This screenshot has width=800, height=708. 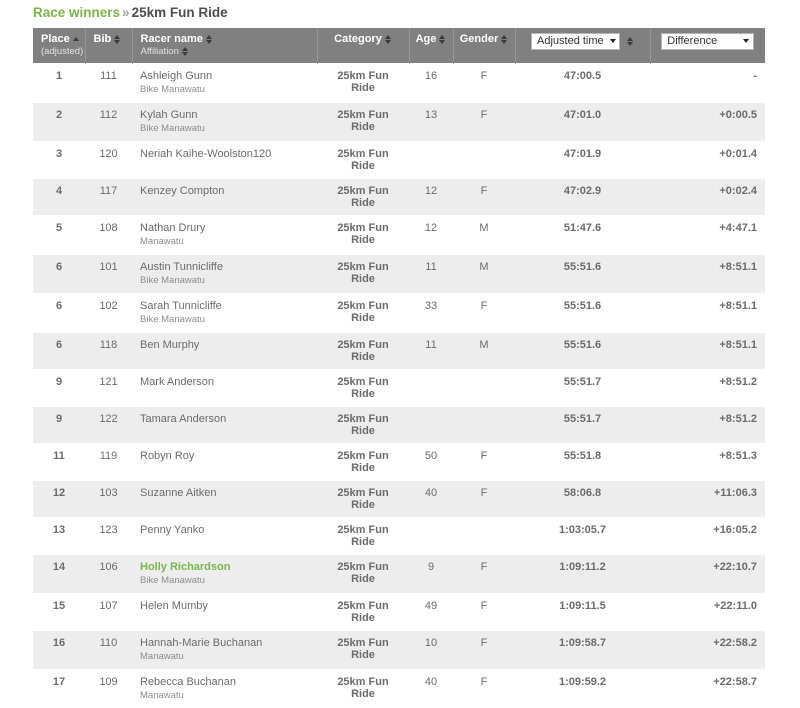 What do you see at coordinates (172, 530) in the screenshot?
I see `racer-name: Penny Yanko` at bounding box center [172, 530].